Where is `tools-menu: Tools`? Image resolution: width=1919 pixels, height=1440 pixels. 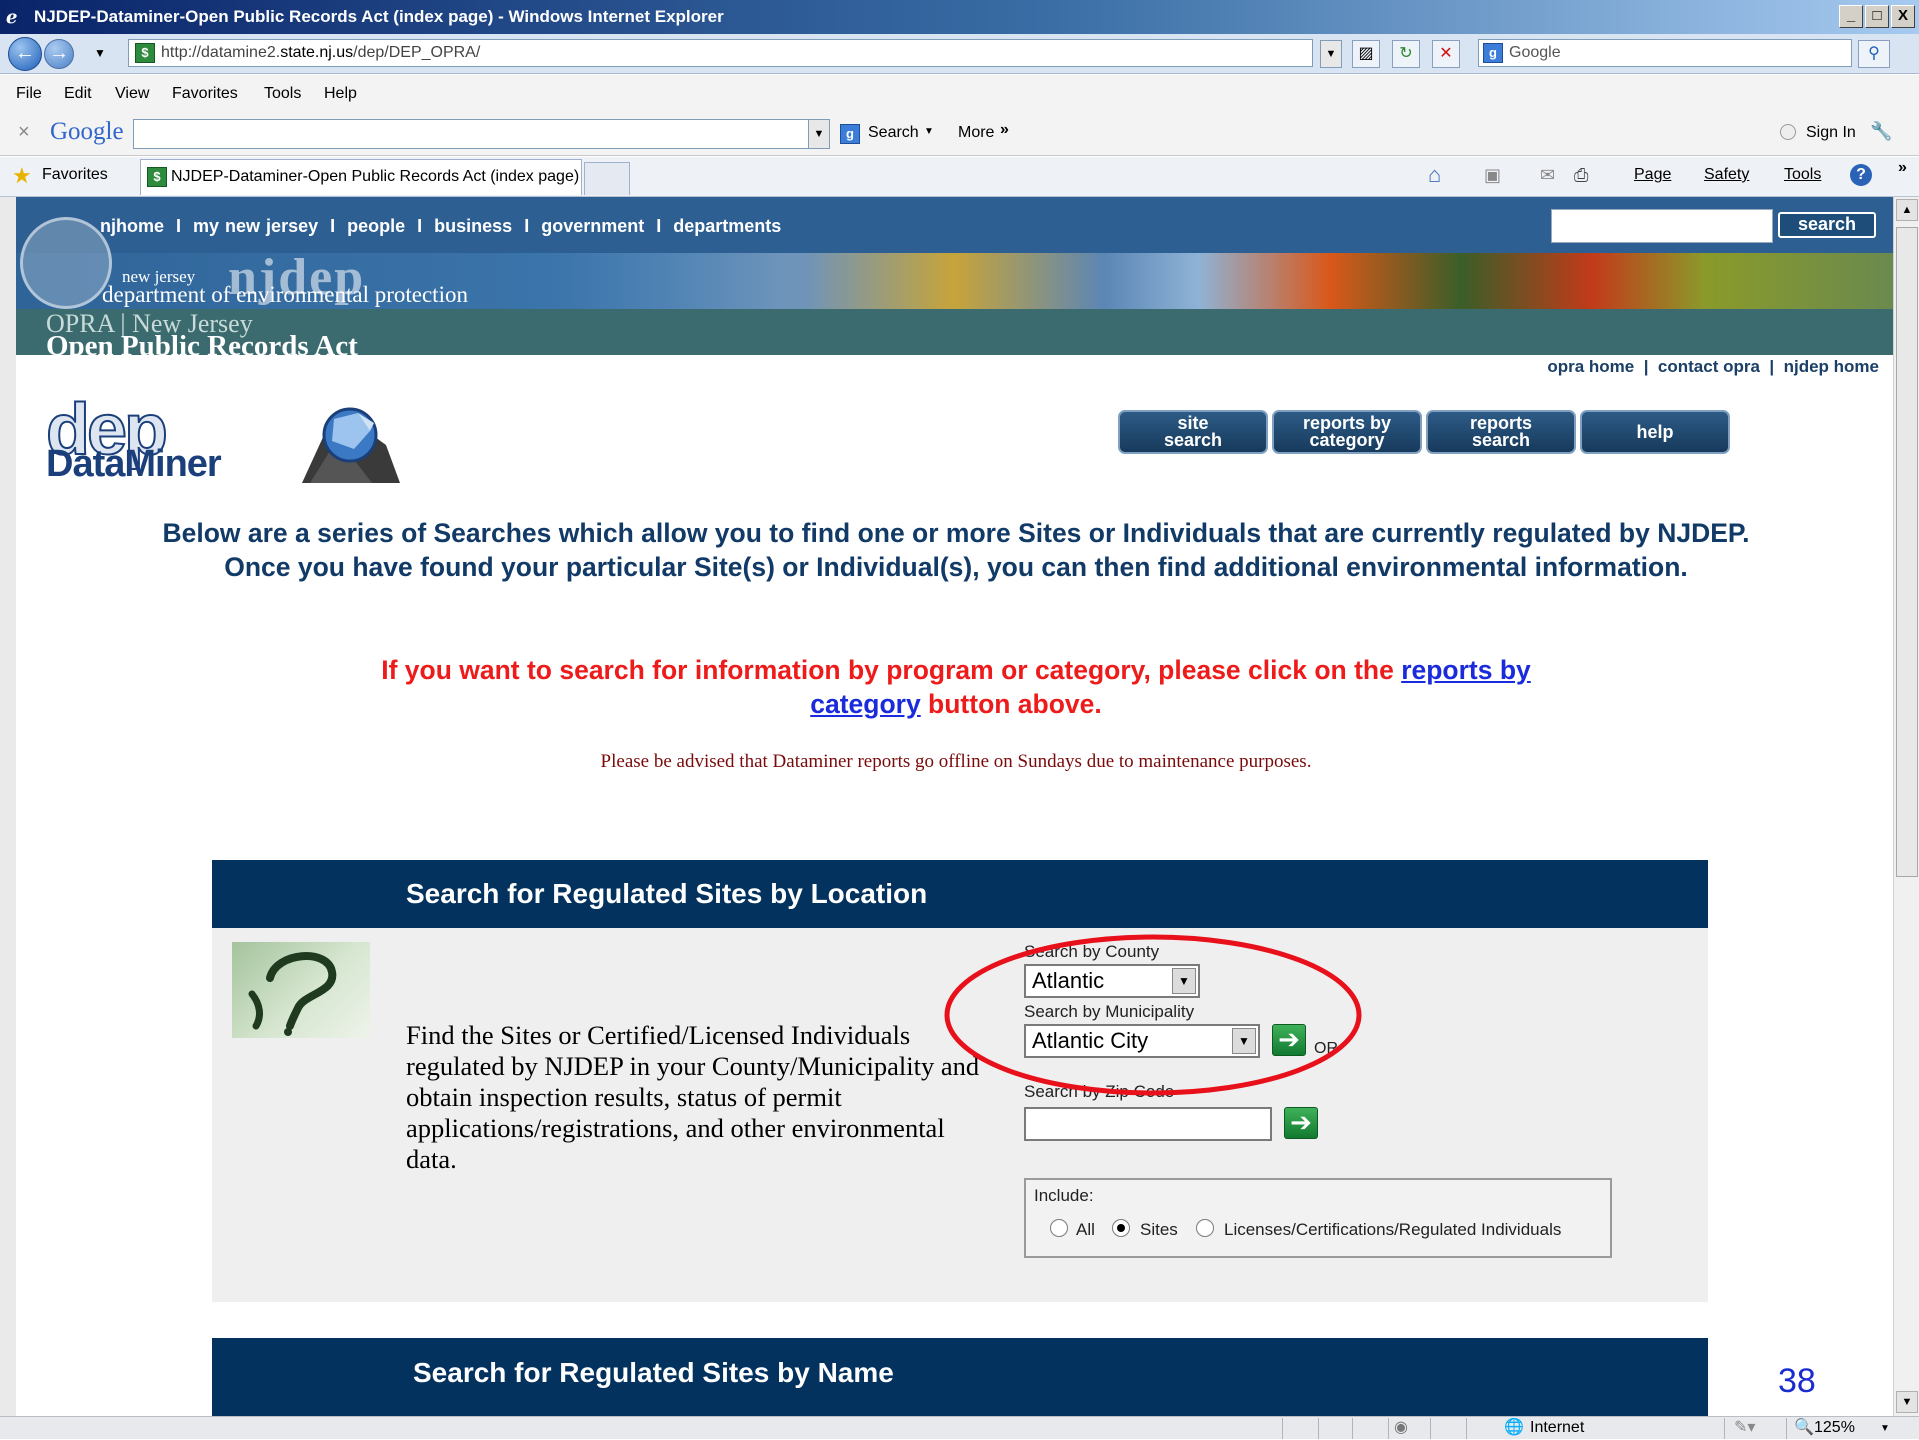
tools-menu: Tools is located at coordinates (1802, 175).